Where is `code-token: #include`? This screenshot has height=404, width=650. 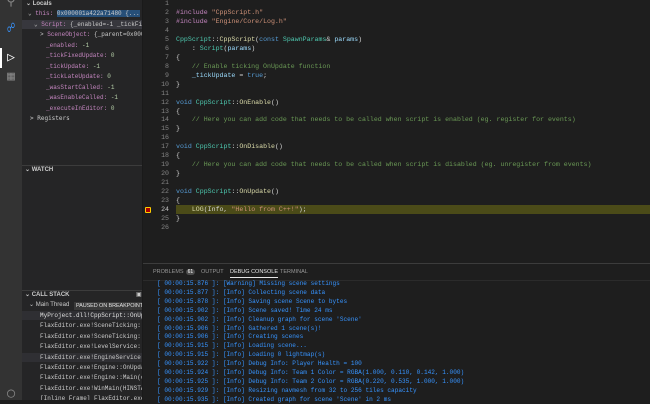
code-token: #include is located at coordinates (194, 21).